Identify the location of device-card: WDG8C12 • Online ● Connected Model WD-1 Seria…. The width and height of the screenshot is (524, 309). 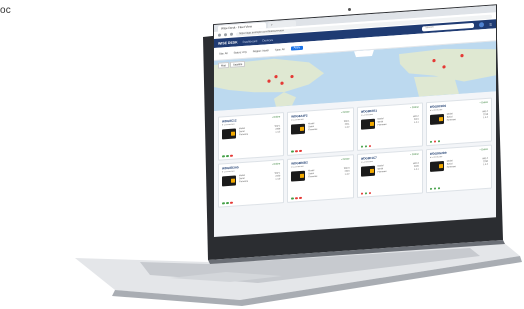
(251, 136).